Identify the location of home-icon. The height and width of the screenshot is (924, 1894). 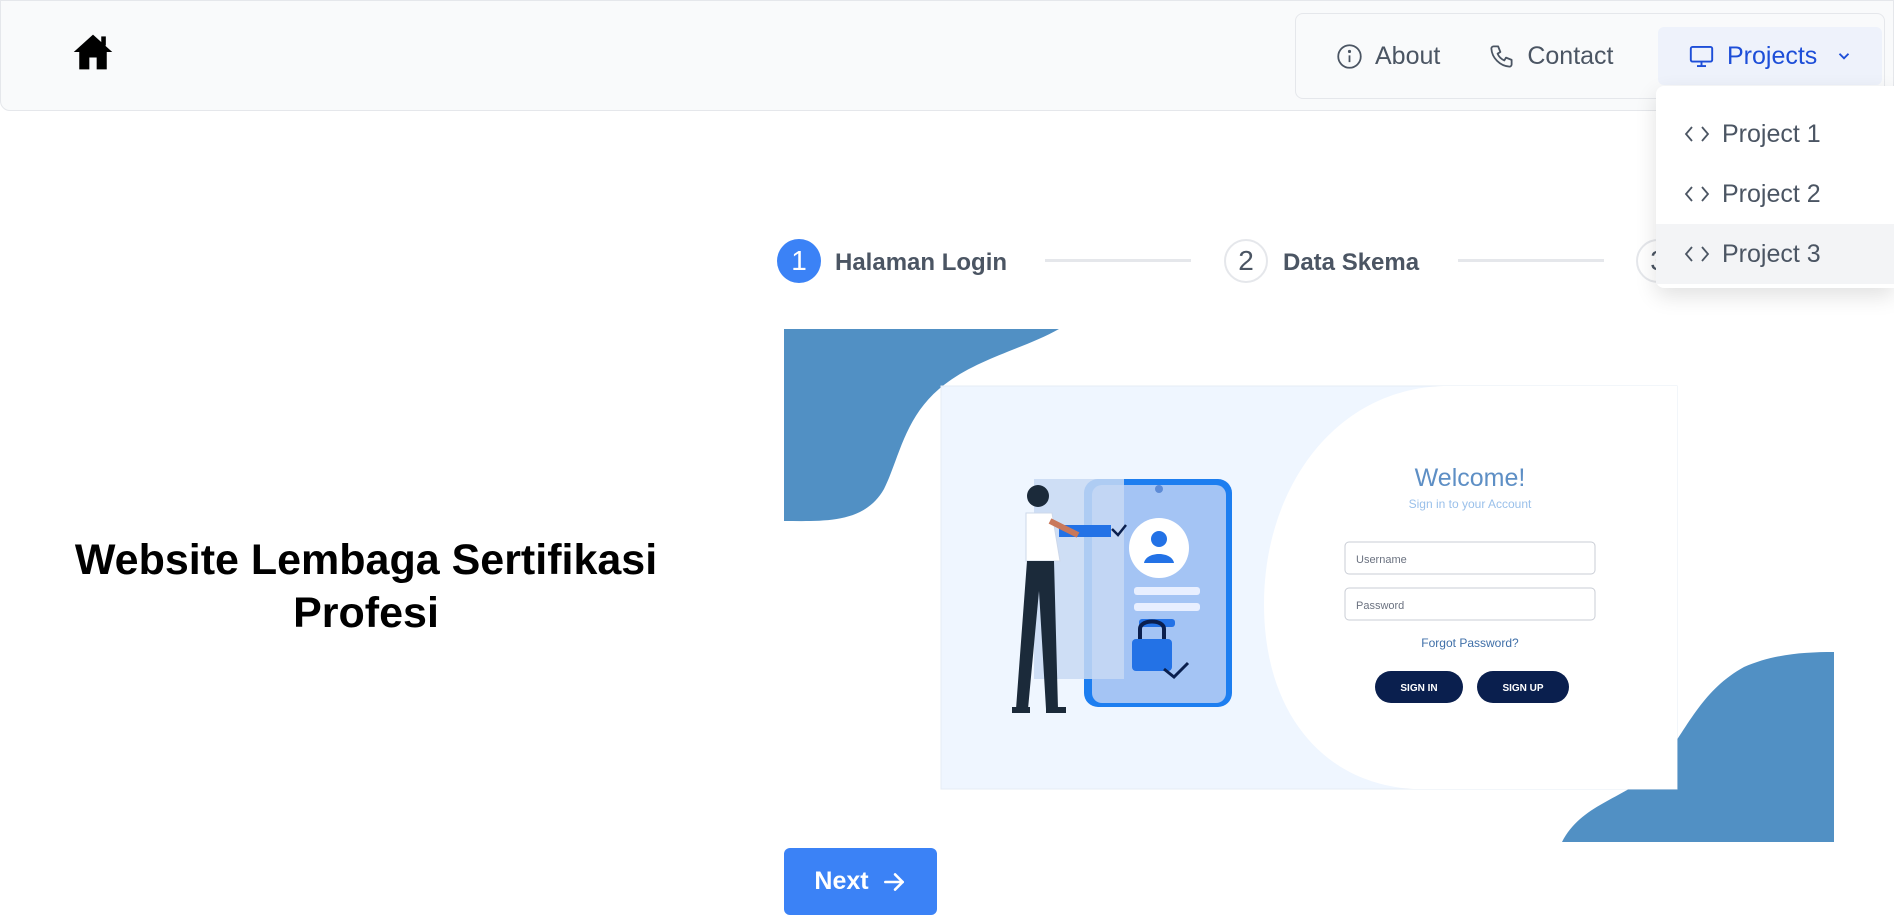
(93, 52).